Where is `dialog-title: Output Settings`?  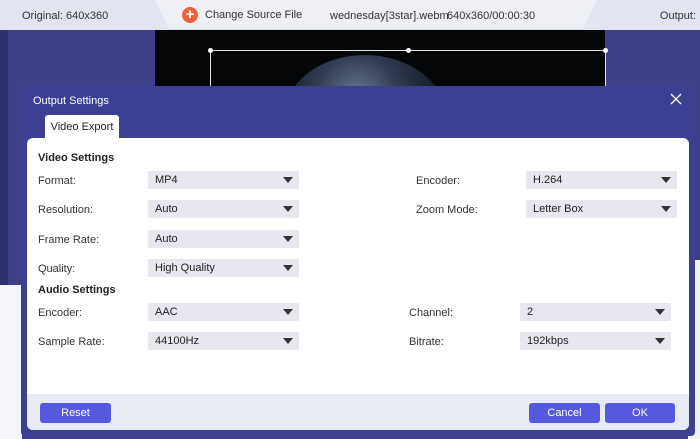 dialog-title: Output Settings is located at coordinates (71, 101).